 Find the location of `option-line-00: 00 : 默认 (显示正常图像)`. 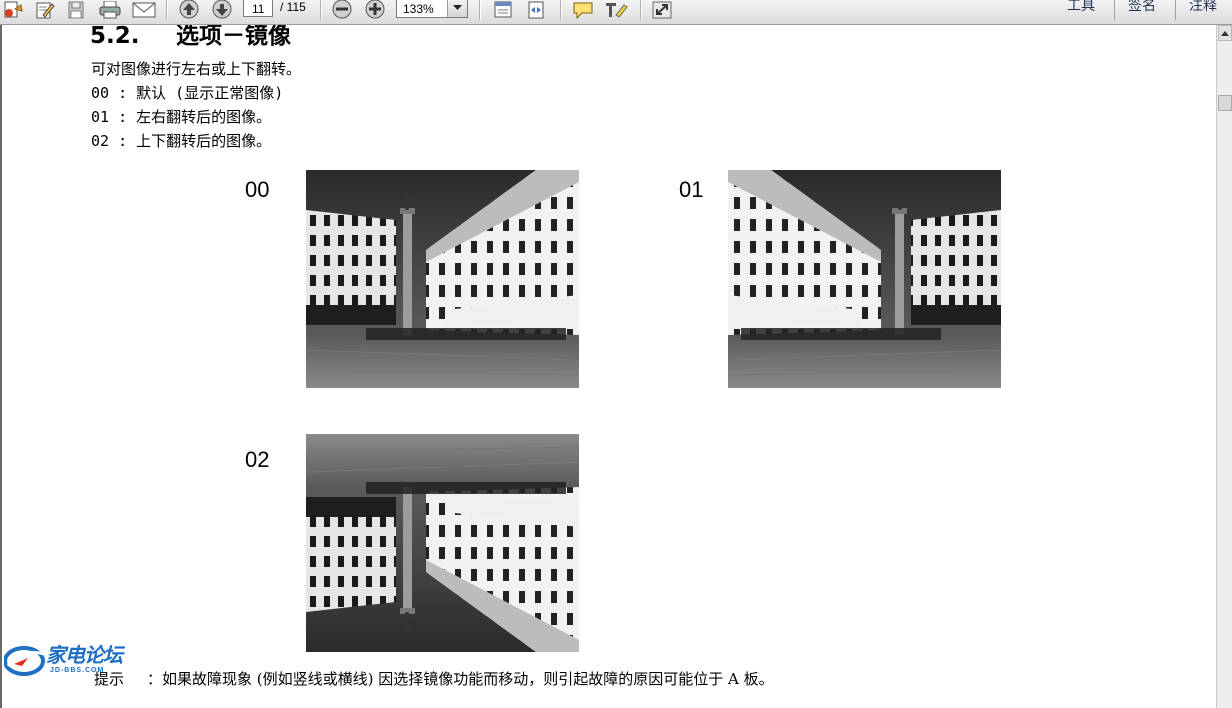

option-line-00: 00 : 默认 (显示正常图像) is located at coordinates (187, 93).